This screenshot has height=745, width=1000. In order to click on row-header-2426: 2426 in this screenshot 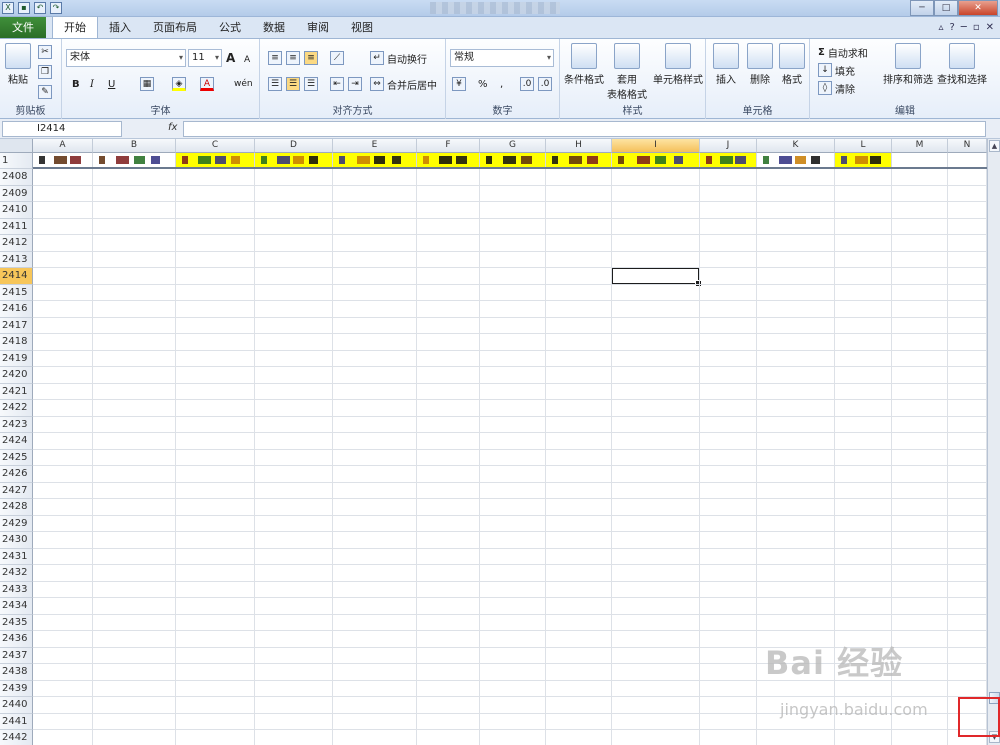, I will do `click(16, 474)`.